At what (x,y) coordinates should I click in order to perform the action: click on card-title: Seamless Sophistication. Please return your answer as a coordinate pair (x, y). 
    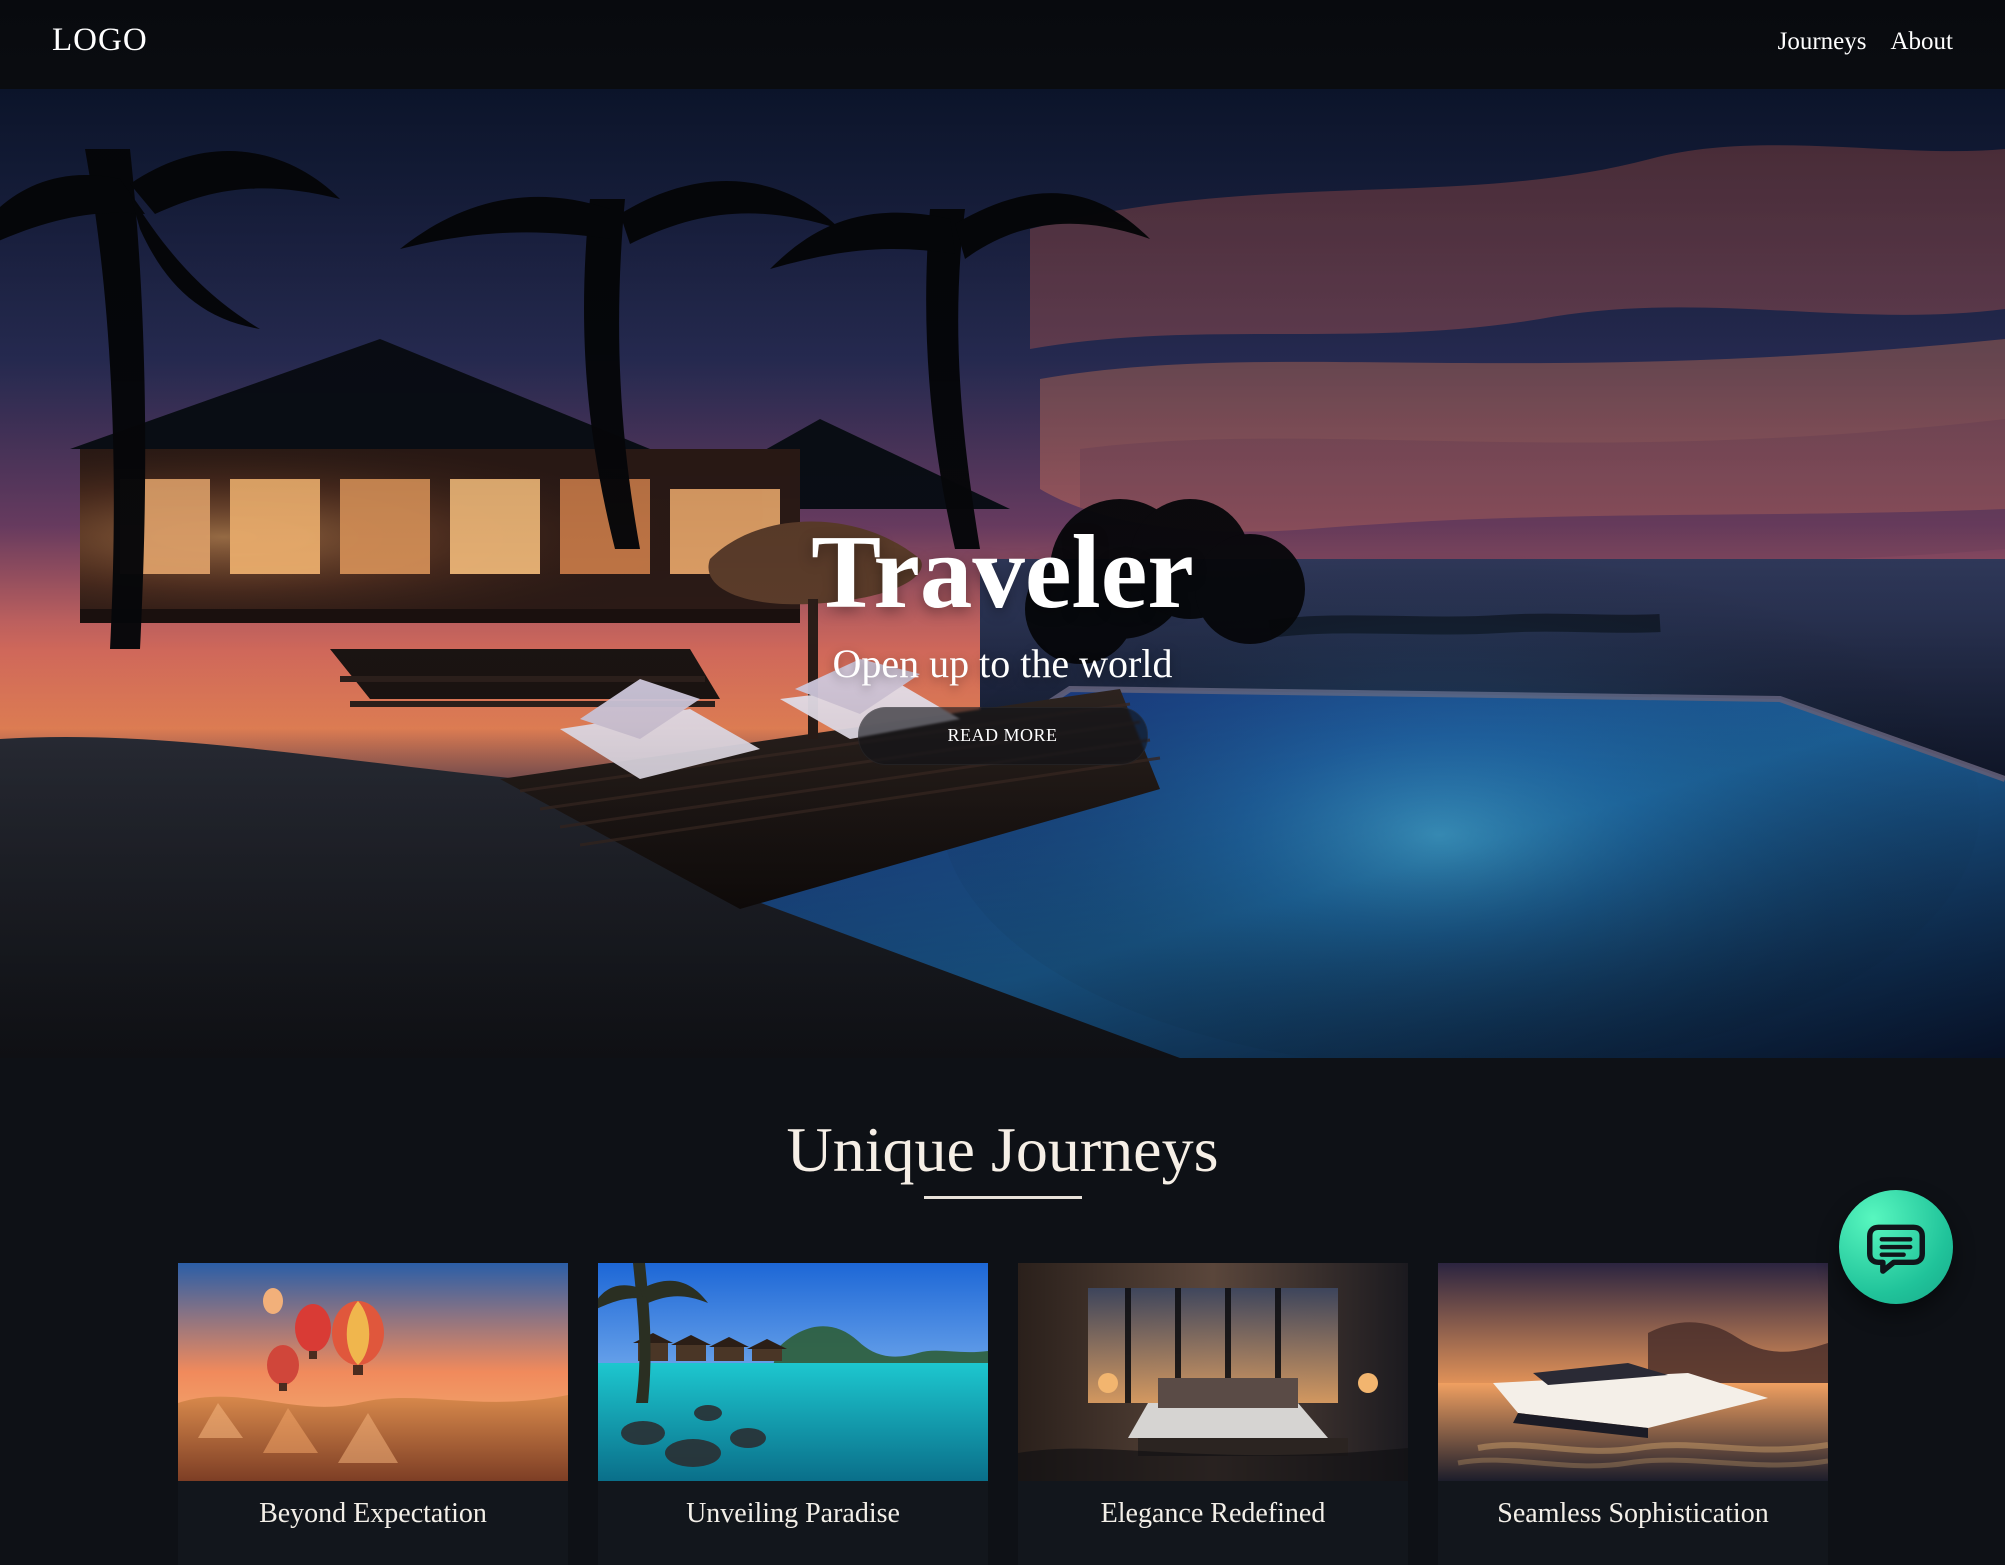
    Looking at the image, I should click on (1633, 1513).